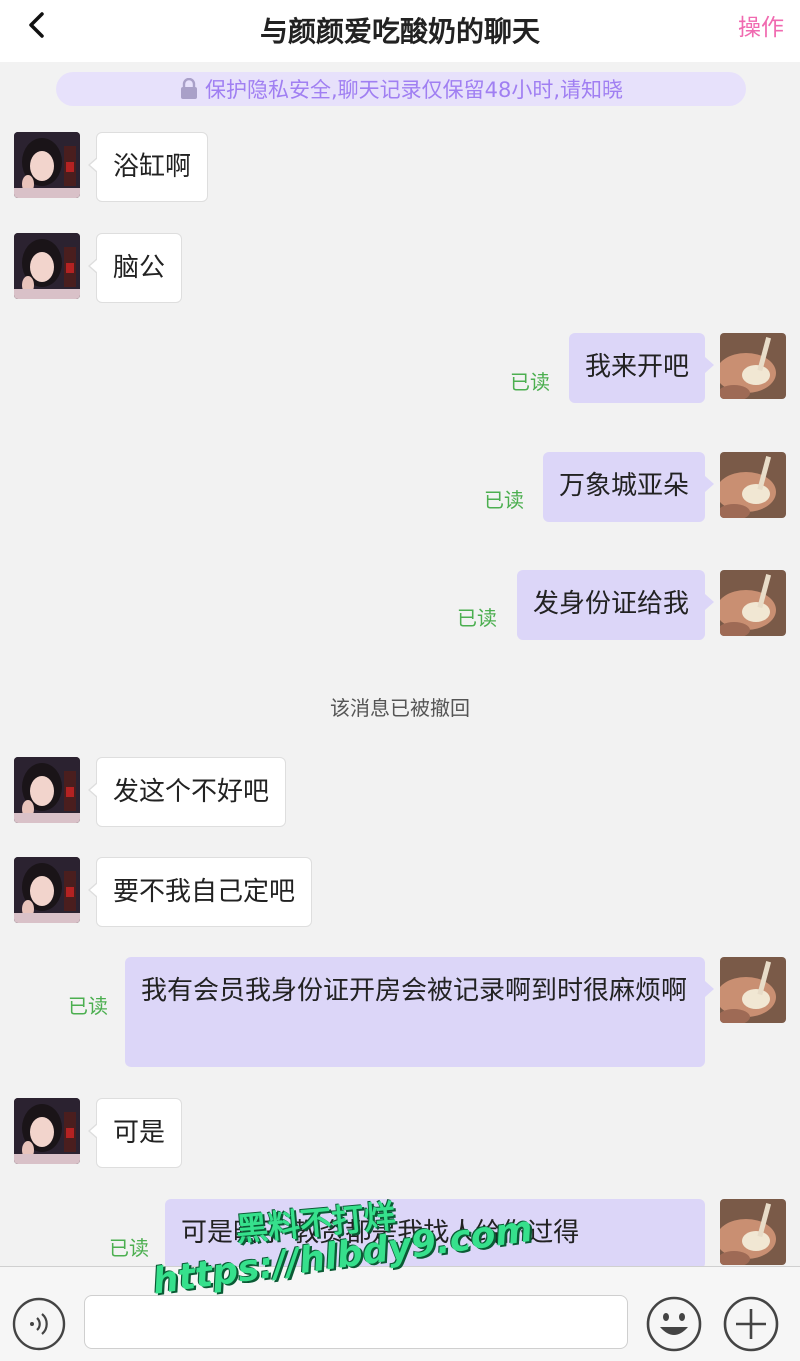  I want to click on chat-header: 与颜颜爱吃酸奶的聊天 操作, so click(400, 31).